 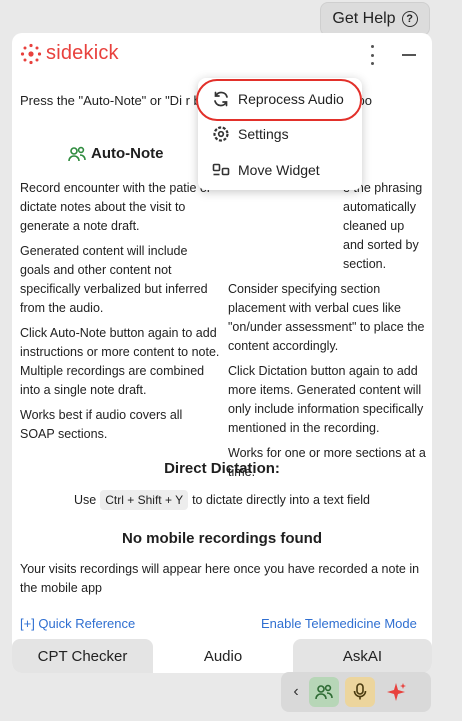 I want to click on quick-reference-link: [+] Quick Reference, so click(x=77, y=623).